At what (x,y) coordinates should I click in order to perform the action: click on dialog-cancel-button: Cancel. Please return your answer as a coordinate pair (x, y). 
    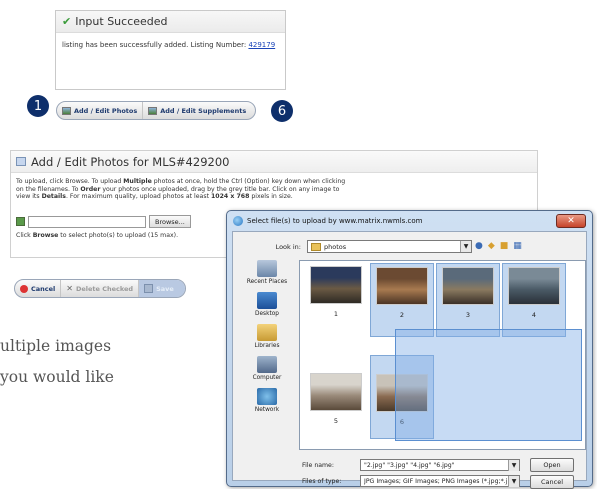
    Looking at the image, I should click on (552, 482).